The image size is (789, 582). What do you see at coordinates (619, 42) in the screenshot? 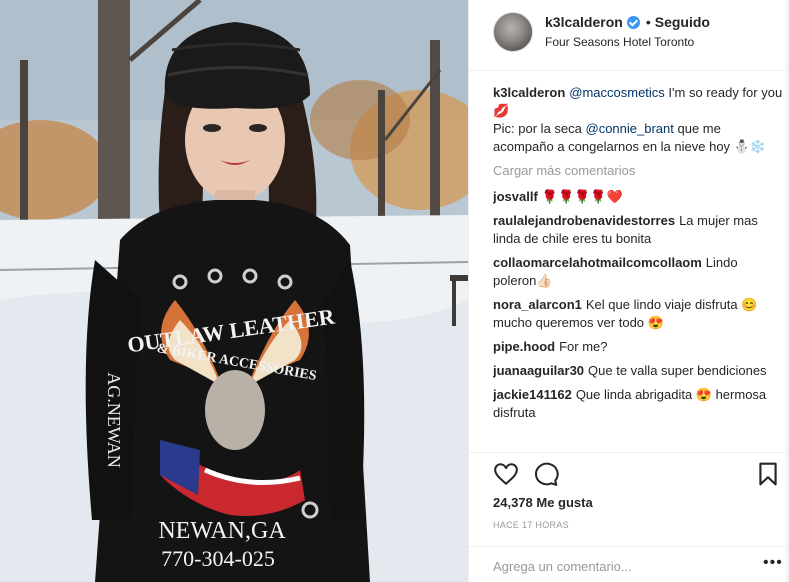
I see `location-link: Four Seasons Hotel Toronto` at bounding box center [619, 42].